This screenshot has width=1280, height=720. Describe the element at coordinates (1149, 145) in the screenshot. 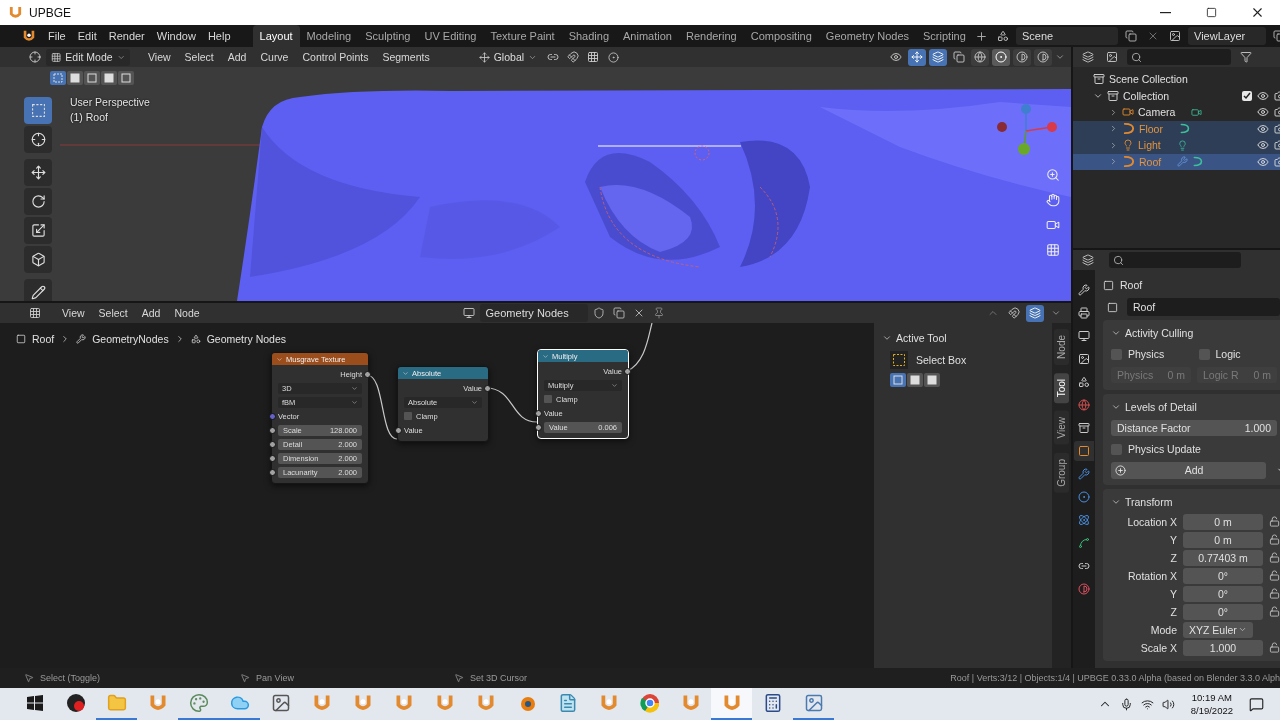

I see `tree-item-label: Light` at that location.